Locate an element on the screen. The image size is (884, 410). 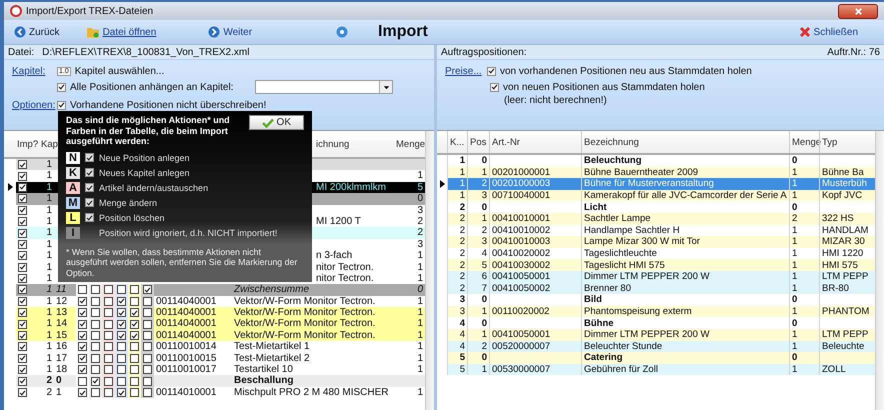
legend-label: Artikel ändern/austauschen is located at coordinates (153, 187).